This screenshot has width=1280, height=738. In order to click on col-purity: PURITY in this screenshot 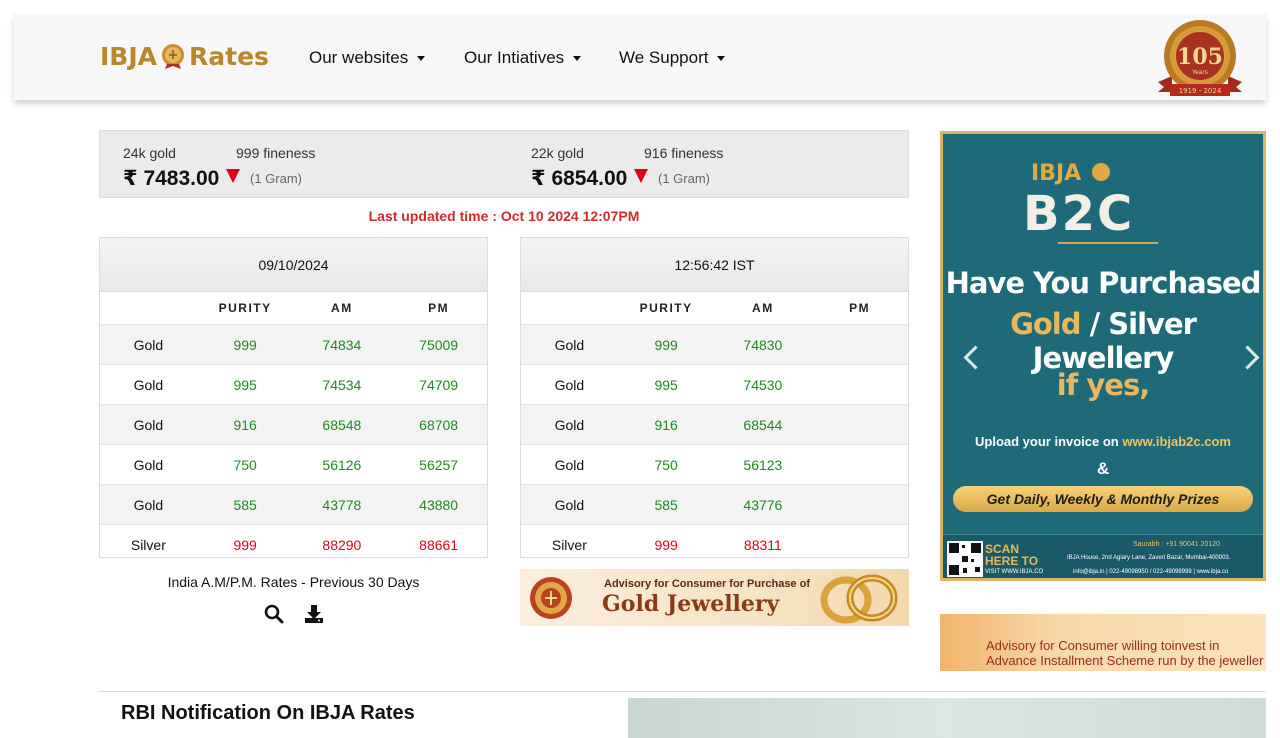, I will do `click(666, 308)`.